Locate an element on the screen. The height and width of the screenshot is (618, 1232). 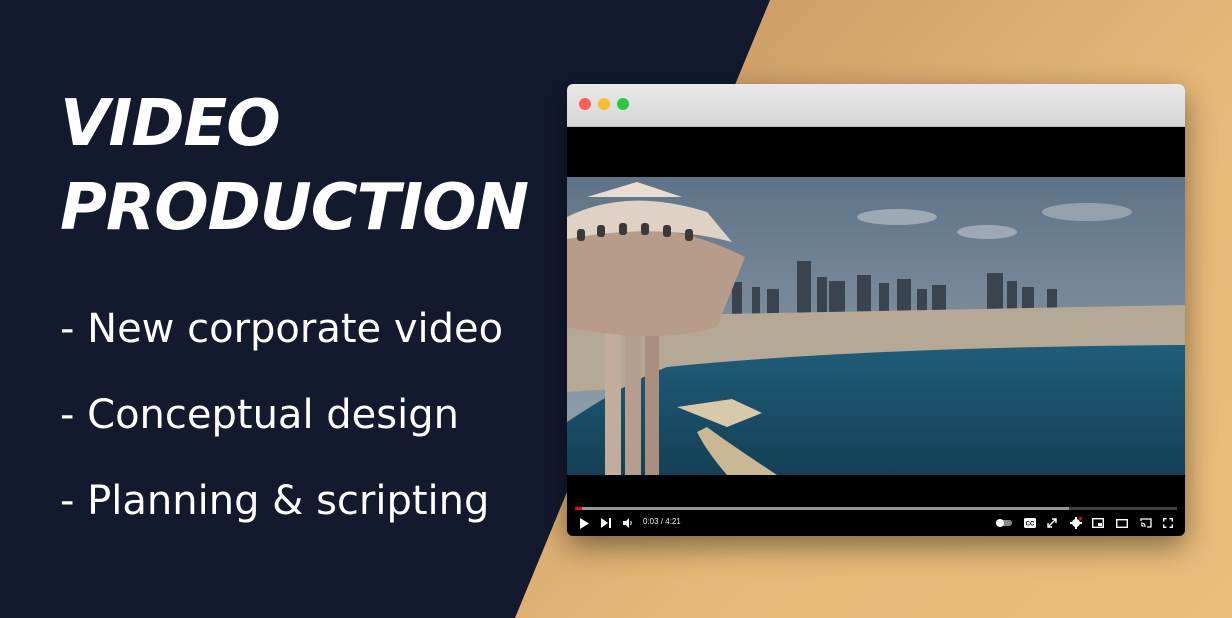
close-window-button is located at coordinates (585, 104).